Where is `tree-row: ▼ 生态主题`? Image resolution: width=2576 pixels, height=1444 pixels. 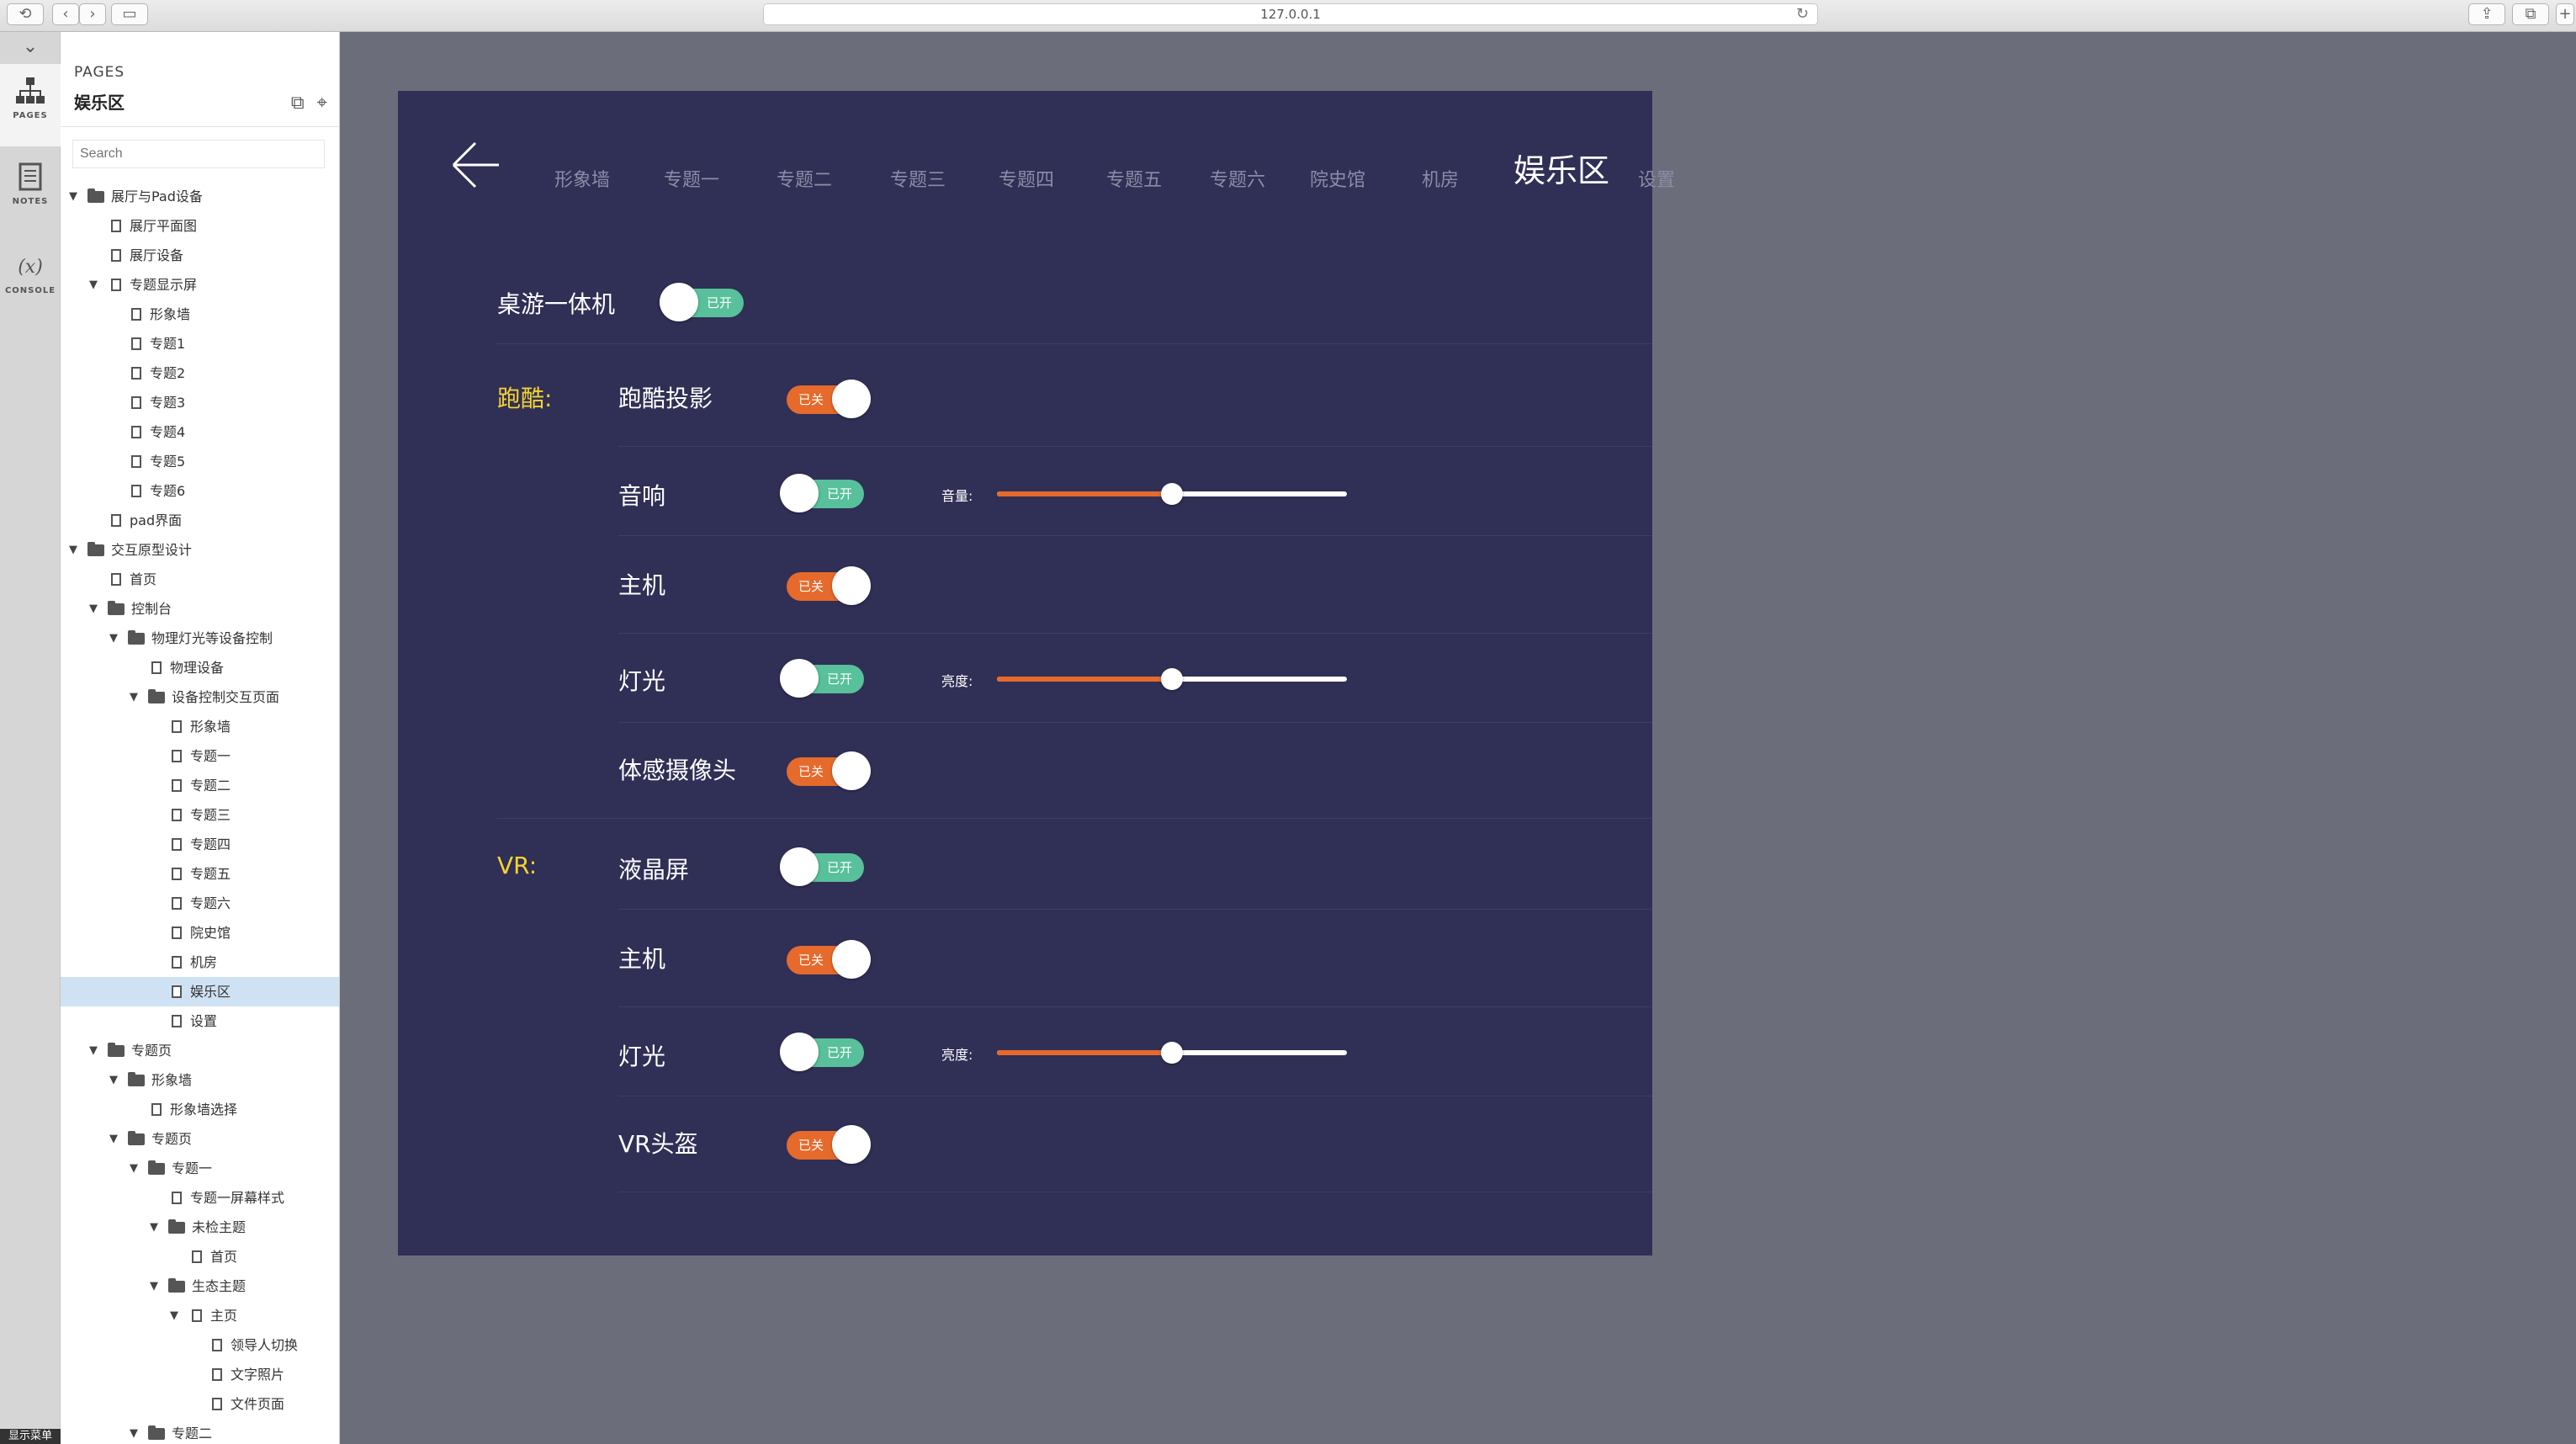
tree-row: ▼ 生态主题 is located at coordinates (200, 1286).